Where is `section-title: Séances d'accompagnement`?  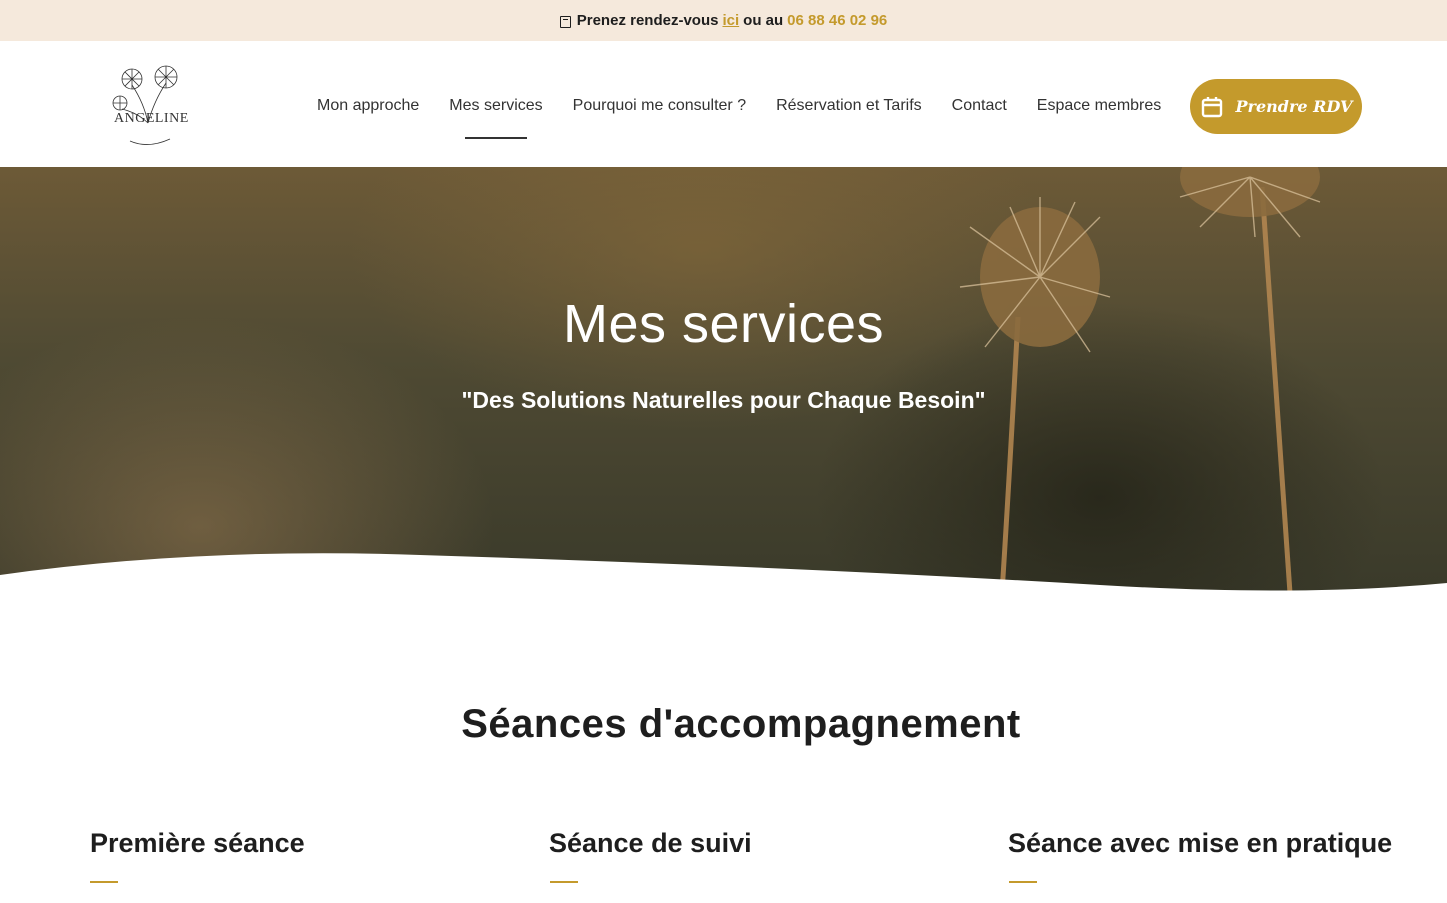
section-title: Séances d'accompagnement is located at coordinates (741, 724).